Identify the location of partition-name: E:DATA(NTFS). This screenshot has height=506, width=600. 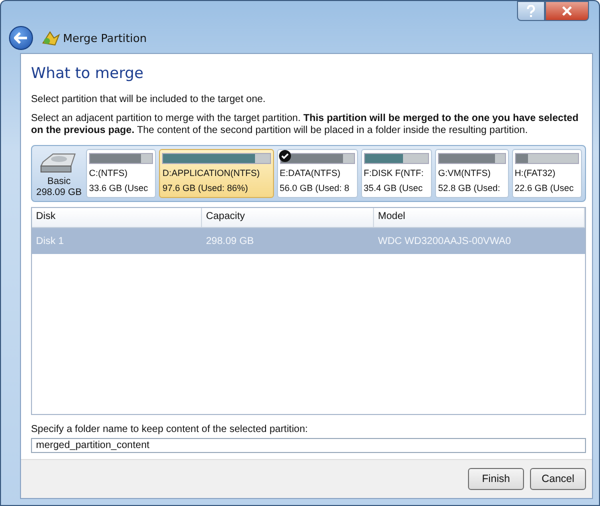
(311, 173).